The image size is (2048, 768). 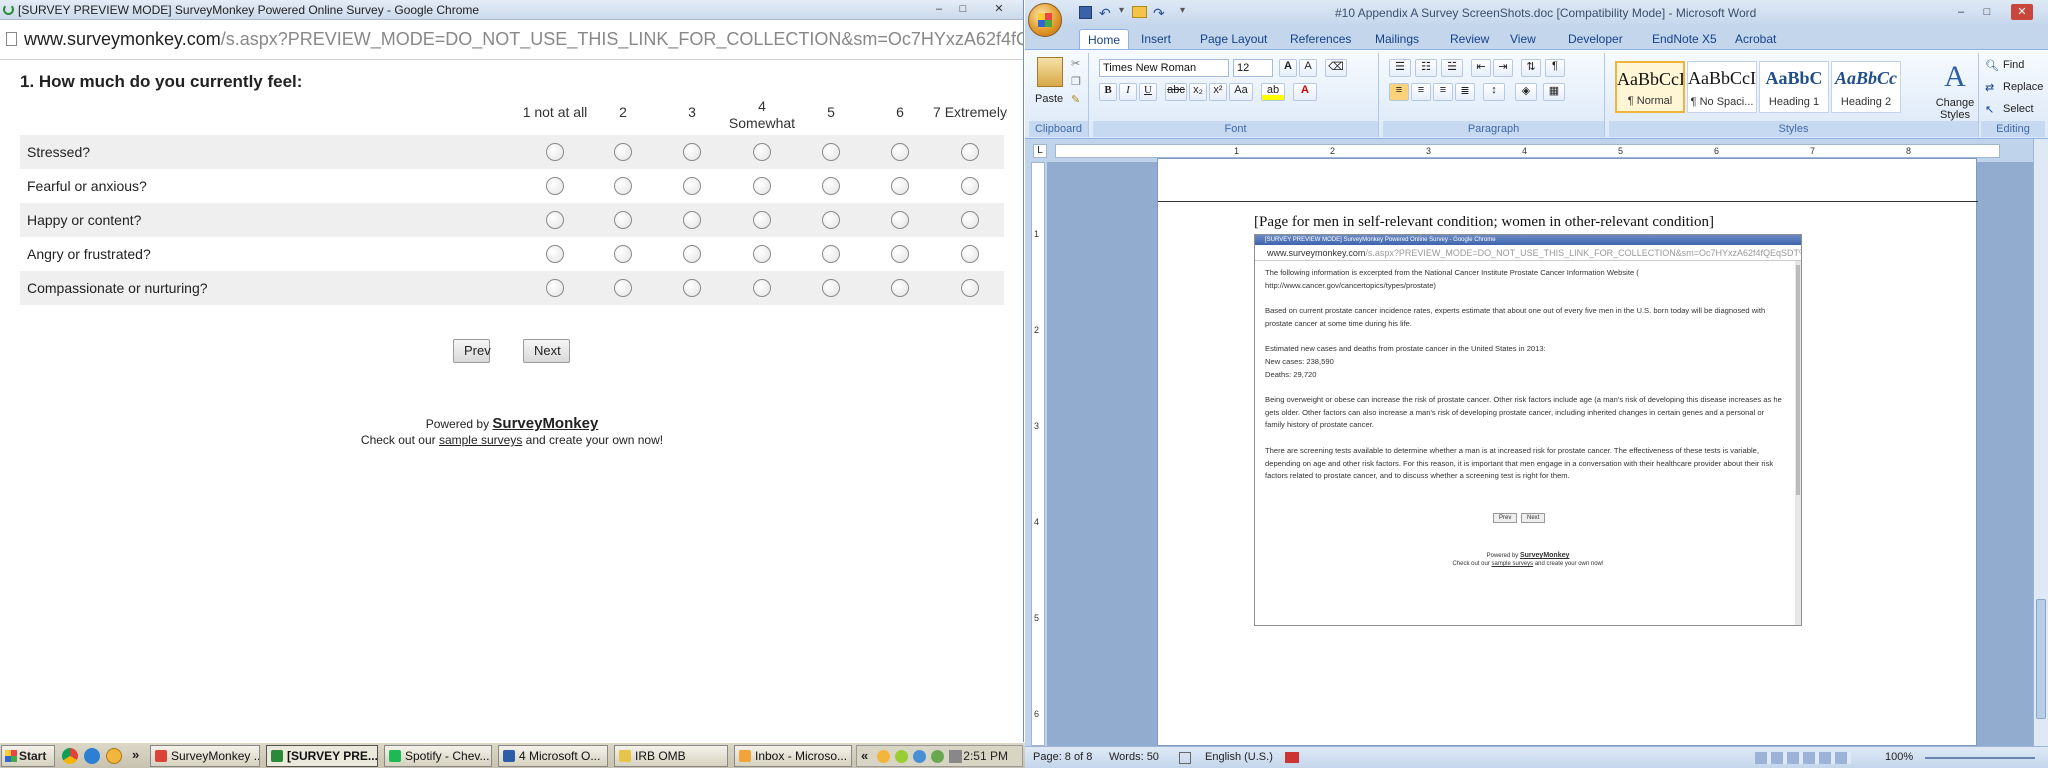 I want to click on justify-icon: ≣, so click(x=1465, y=92).